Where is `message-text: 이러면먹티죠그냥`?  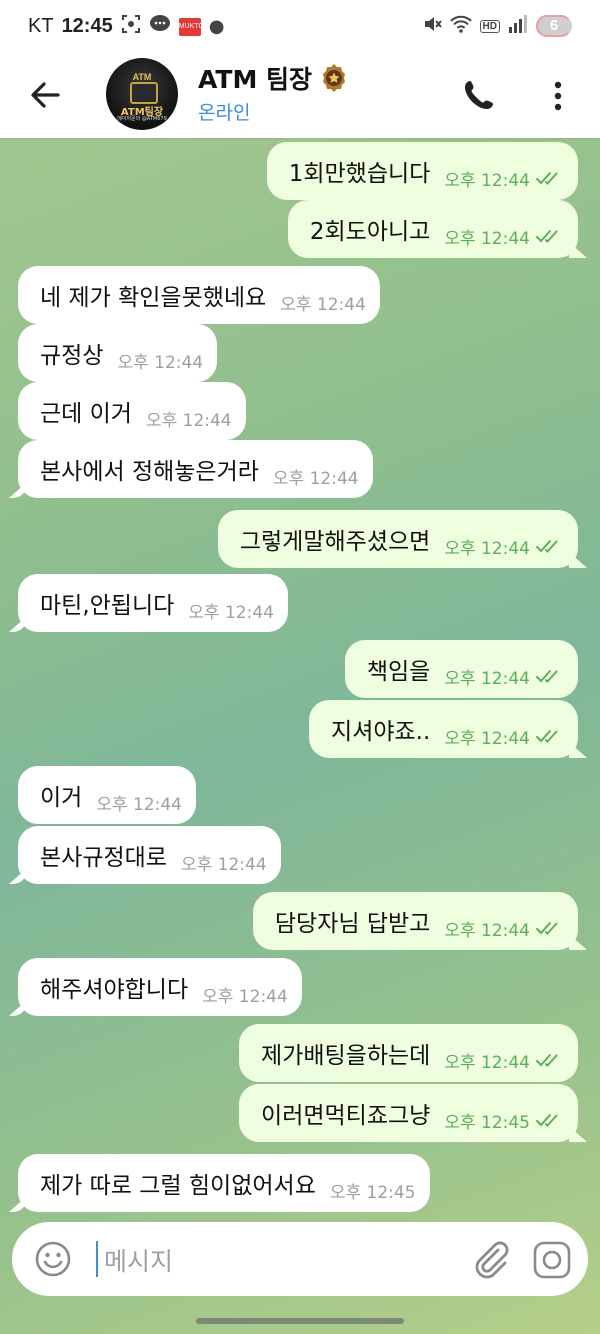 message-text: 이러면먹티죠그냥 is located at coordinates (346, 1116).